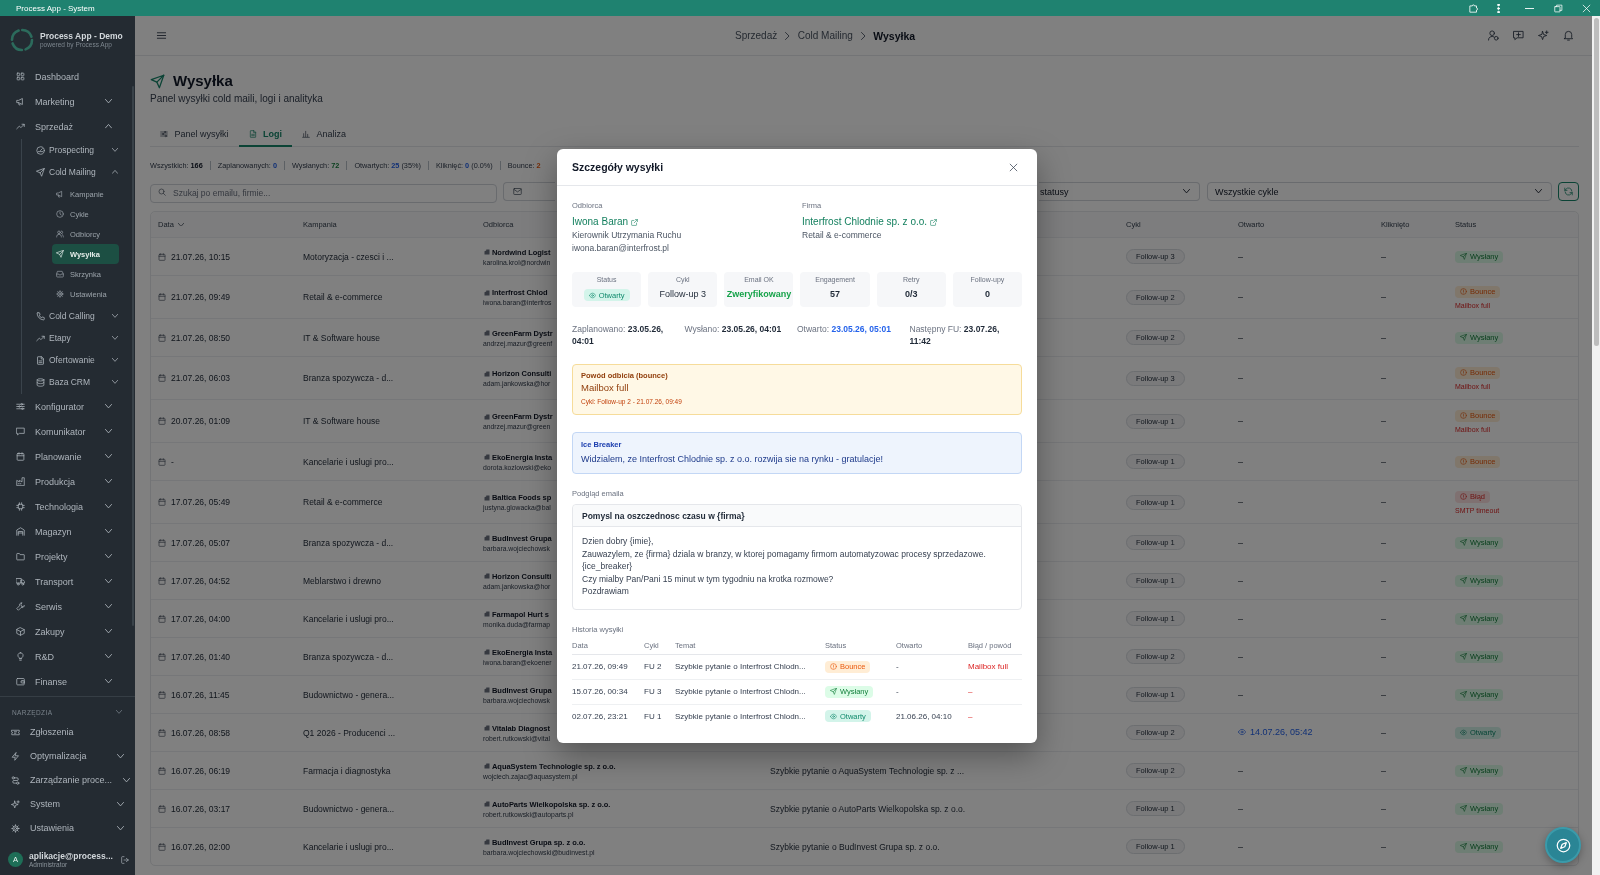 The height and width of the screenshot is (875, 1600). Describe the element at coordinates (1379, 191) in the screenshot. I see `cycle-select: Wszystkie cykle` at that location.